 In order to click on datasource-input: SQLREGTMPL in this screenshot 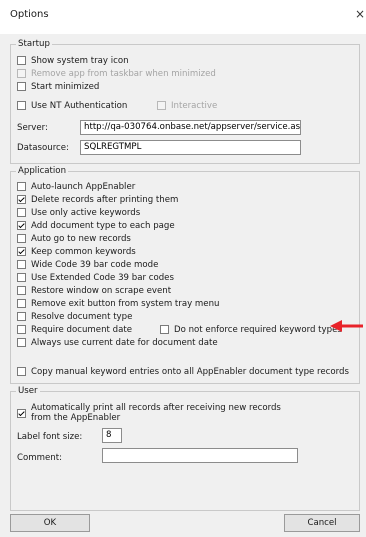, I will do `click(190, 147)`.